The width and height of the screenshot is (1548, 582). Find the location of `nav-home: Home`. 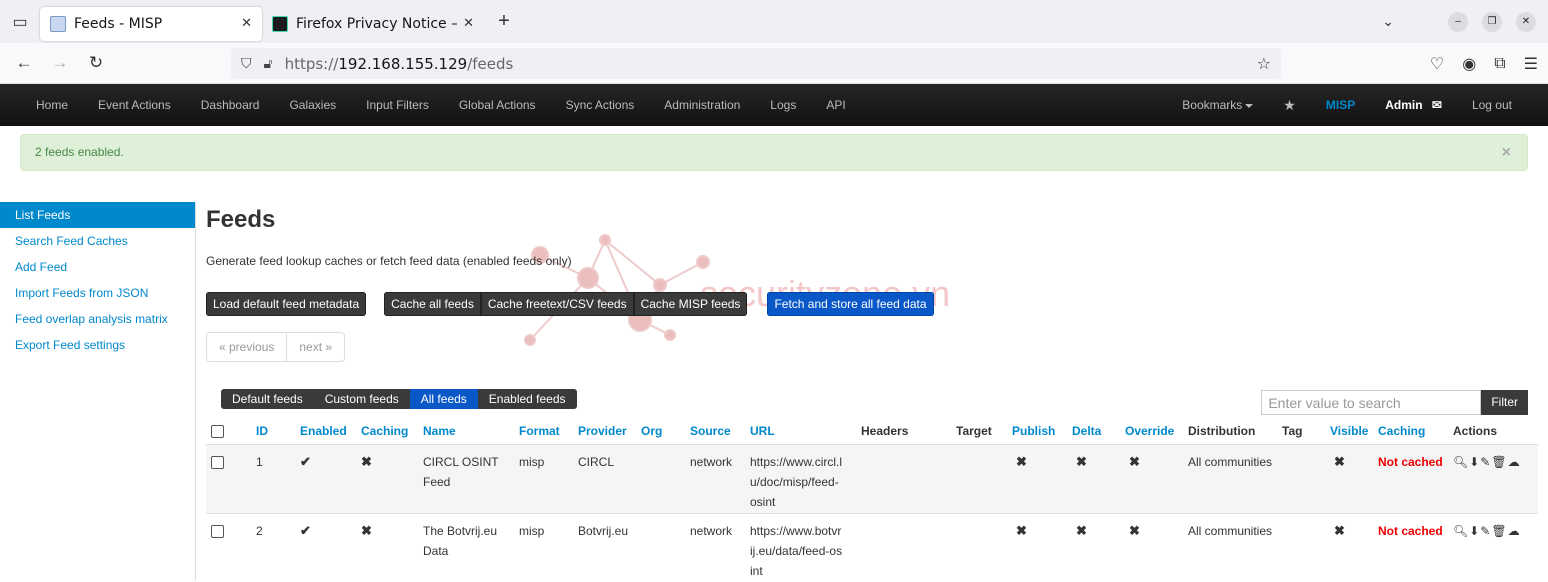

nav-home: Home is located at coordinates (41, 105).